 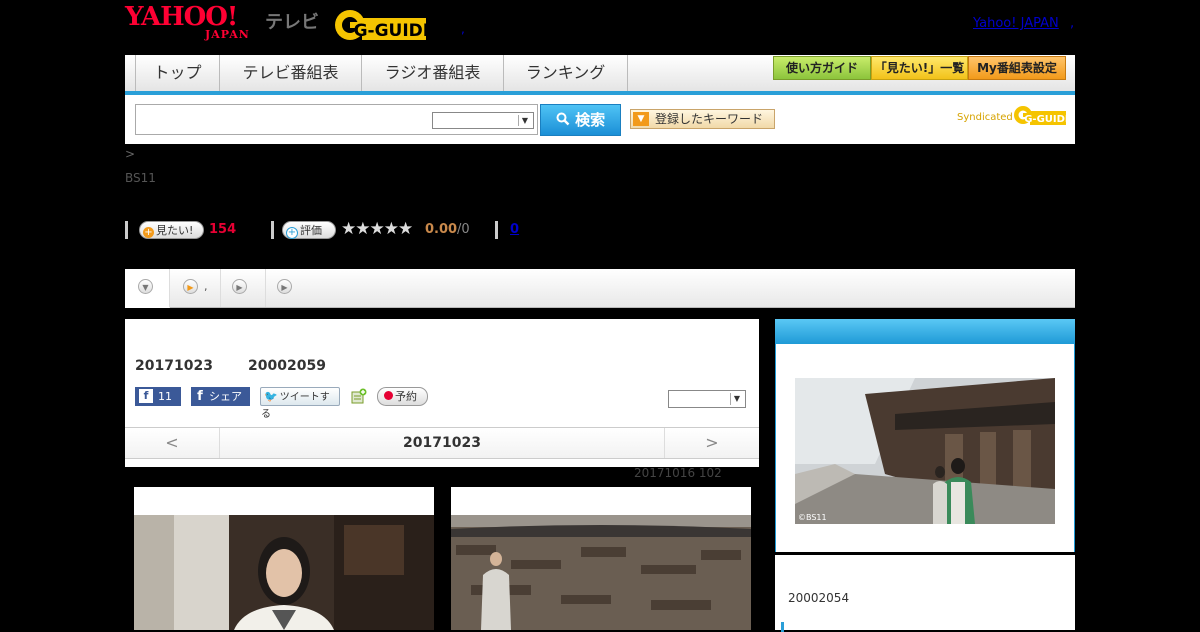 What do you see at coordinates (174, 366) in the screenshot?
I see `program-date: 20171023` at bounding box center [174, 366].